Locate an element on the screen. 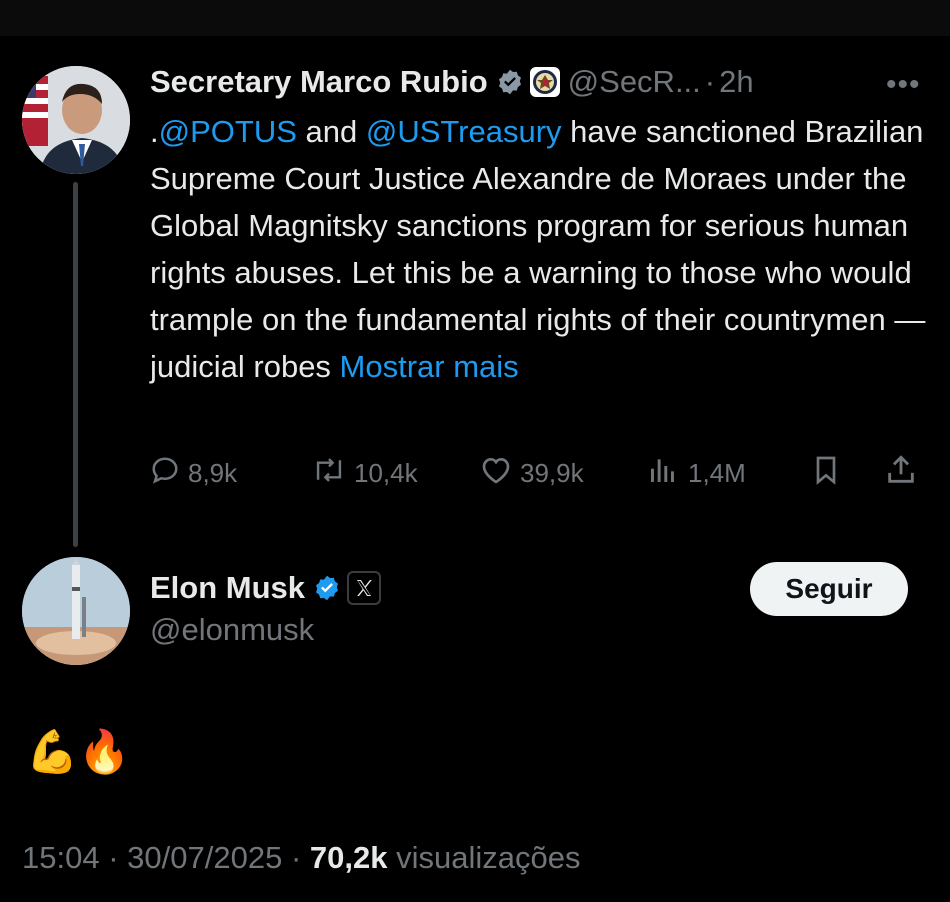 The image size is (950, 902). like-icon is located at coordinates (500, 473).